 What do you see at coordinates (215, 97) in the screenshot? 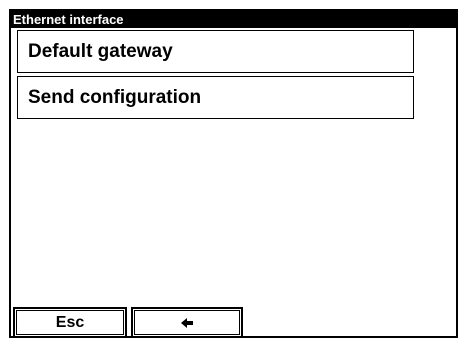
I see `menu-item-send-configuration: Send configuration` at bounding box center [215, 97].